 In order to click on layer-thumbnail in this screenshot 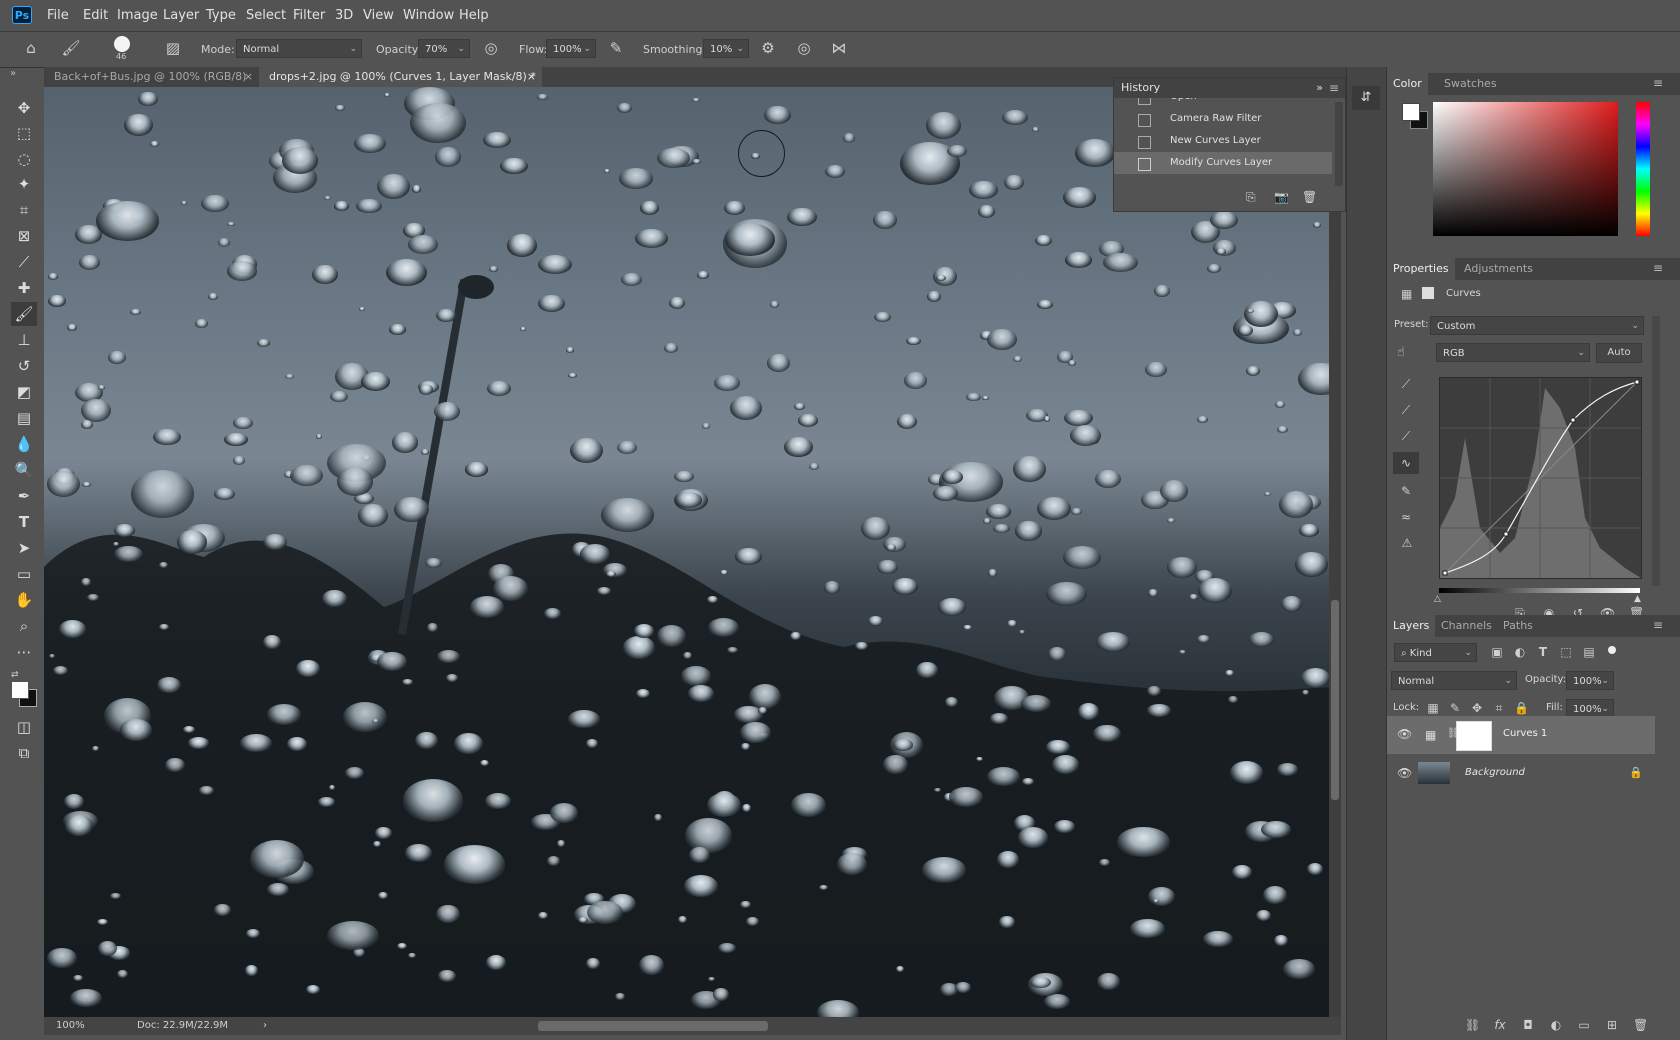, I will do `click(1434, 773)`.